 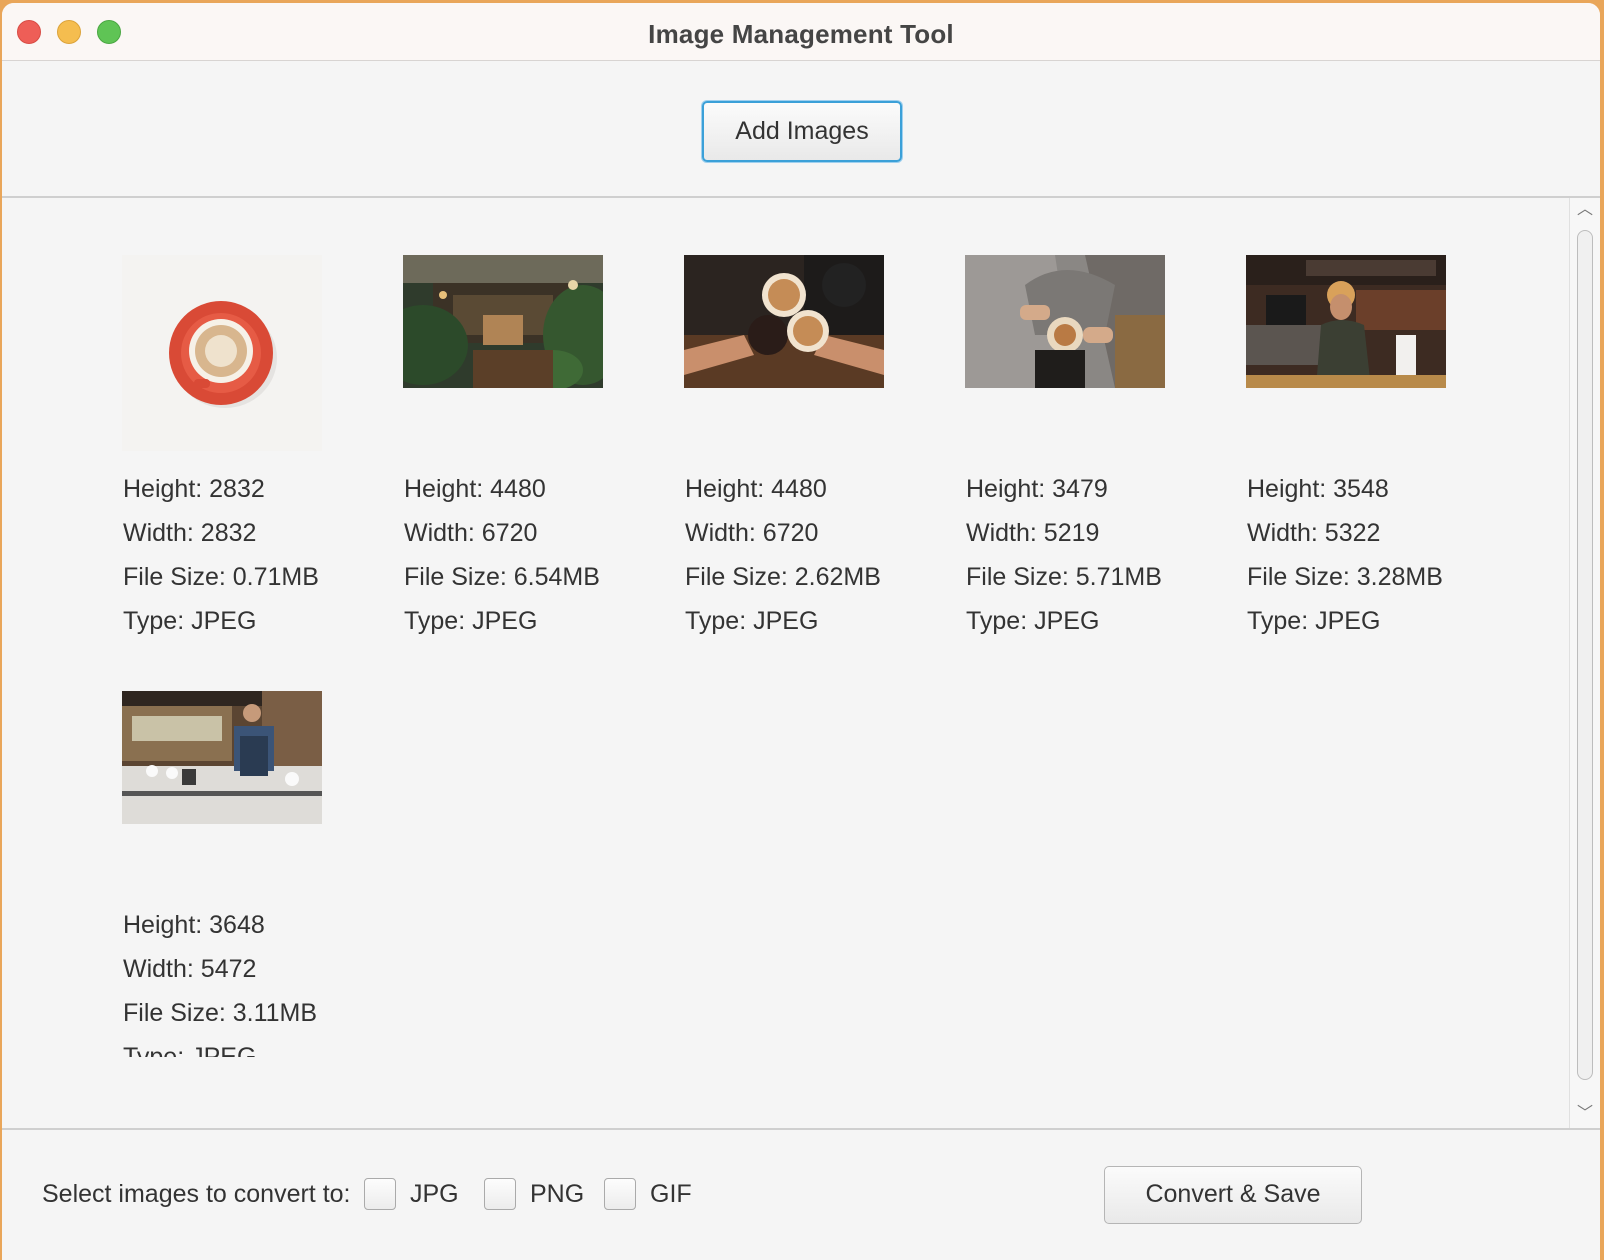 I want to click on vertical-scrollbar: ︿ ﹀, so click(x=1584, y=663).